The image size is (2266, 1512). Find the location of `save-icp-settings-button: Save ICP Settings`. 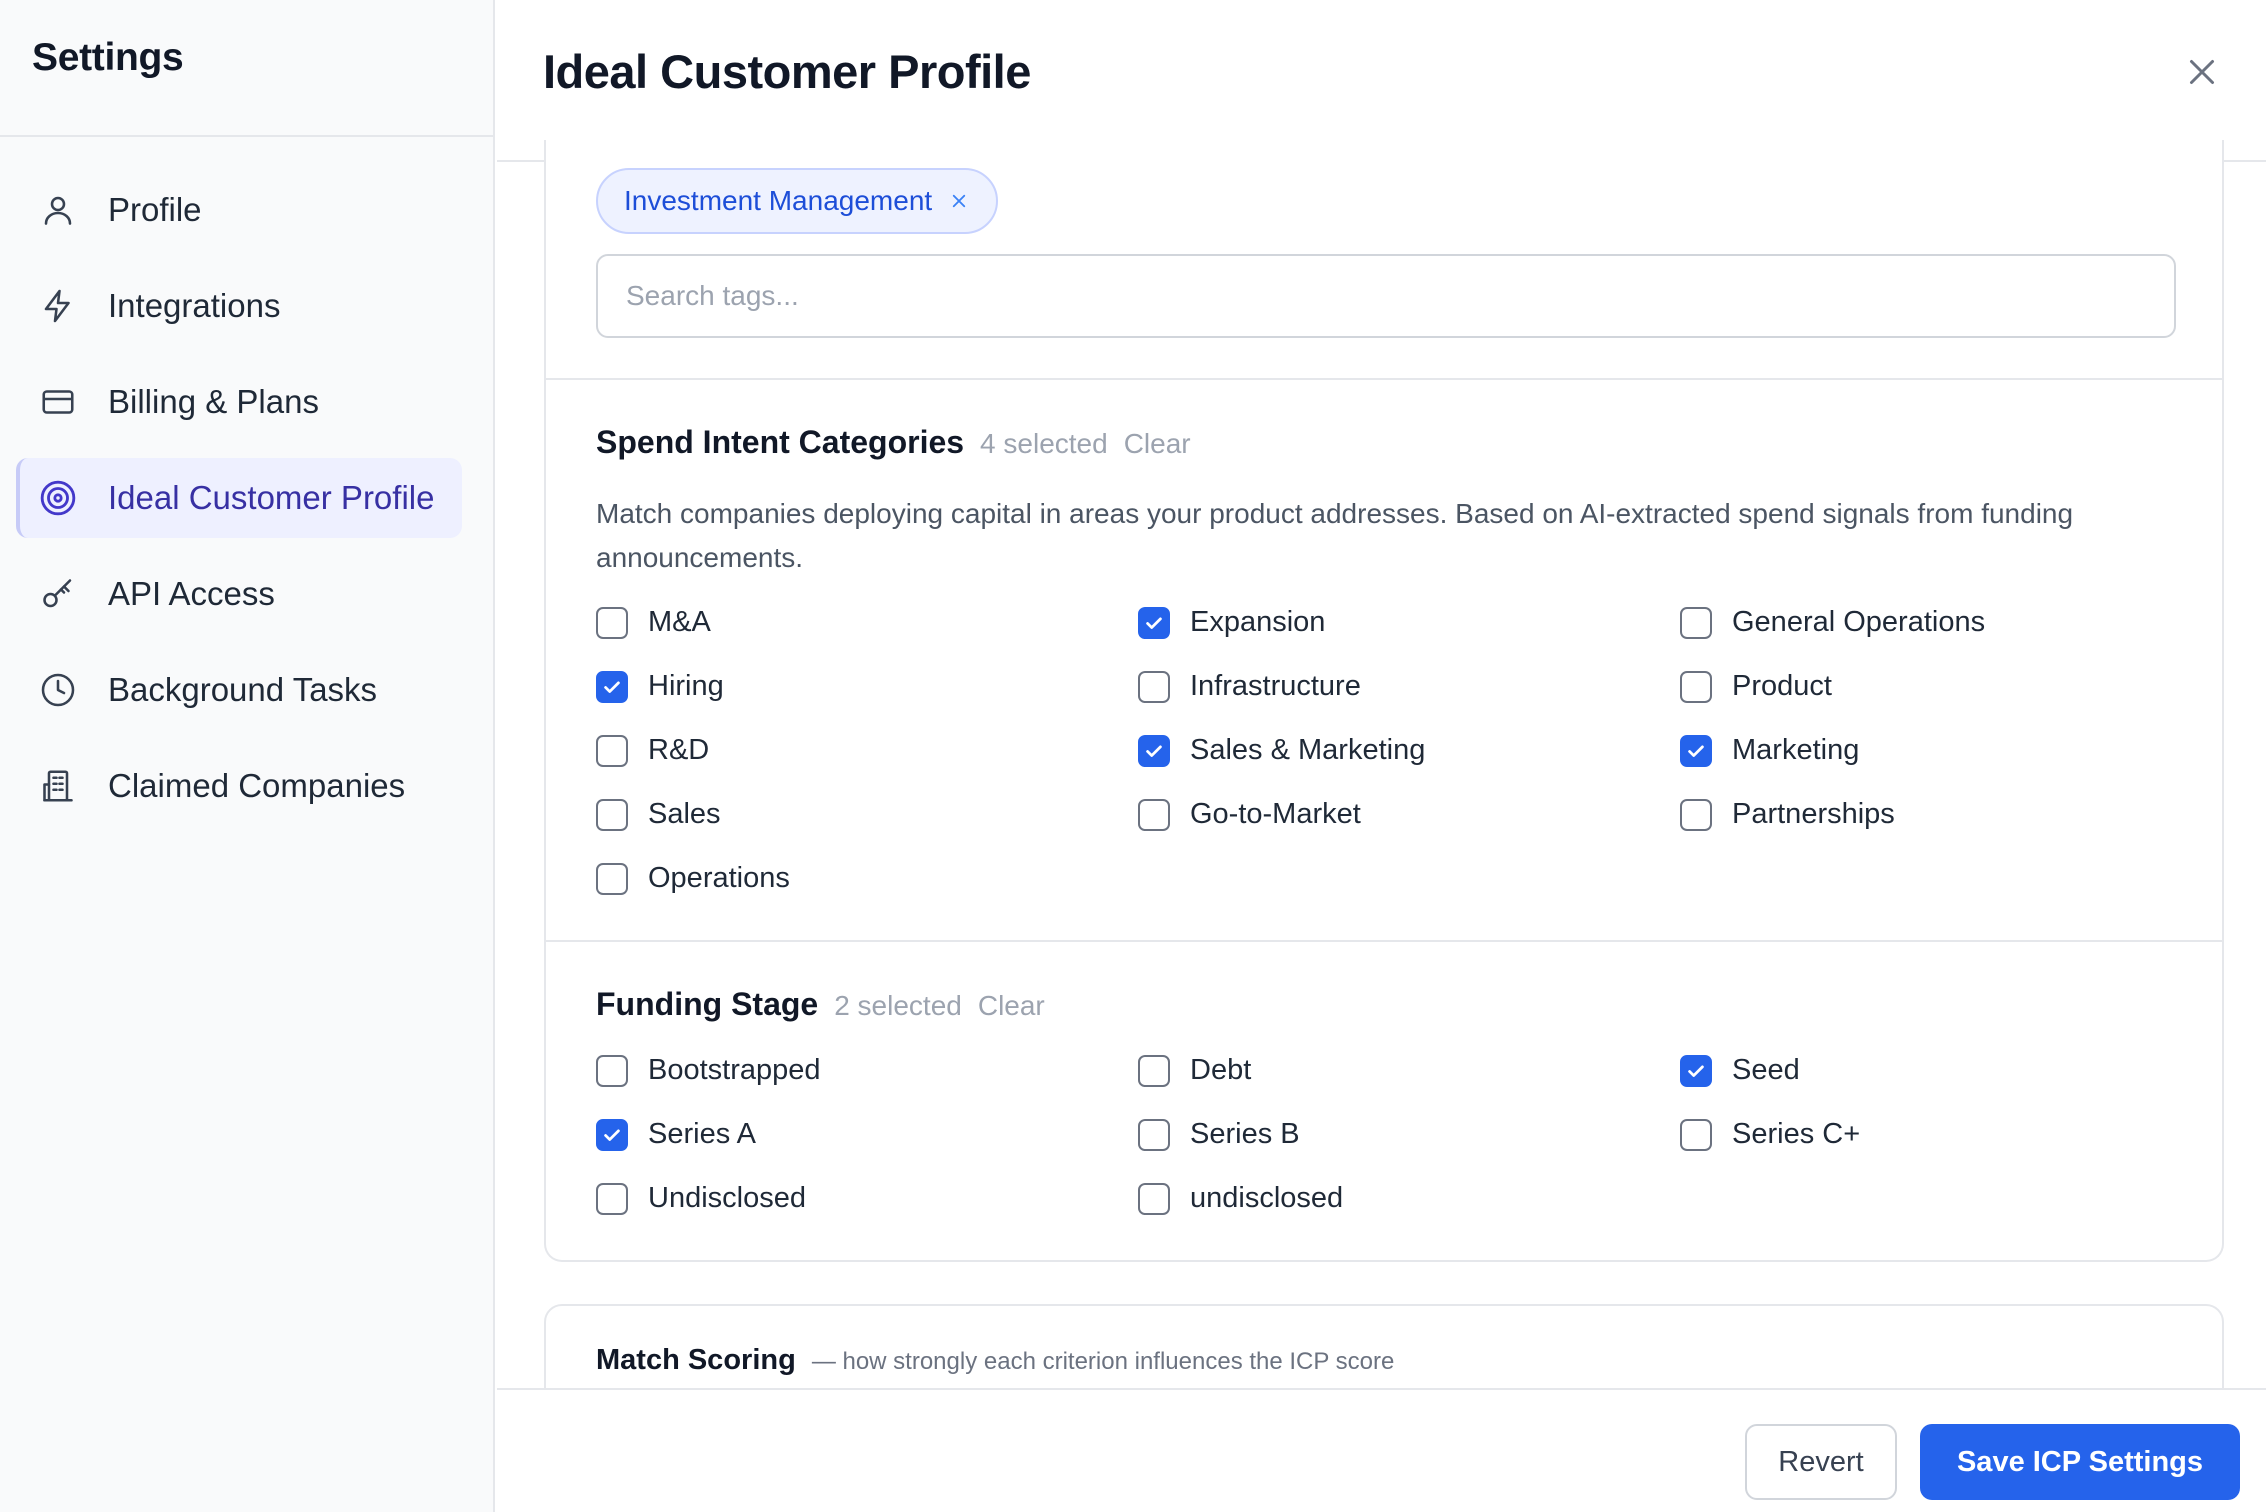

save-icp-settings-button: Save ICP Settings is located at coordinates (2080, 1462).